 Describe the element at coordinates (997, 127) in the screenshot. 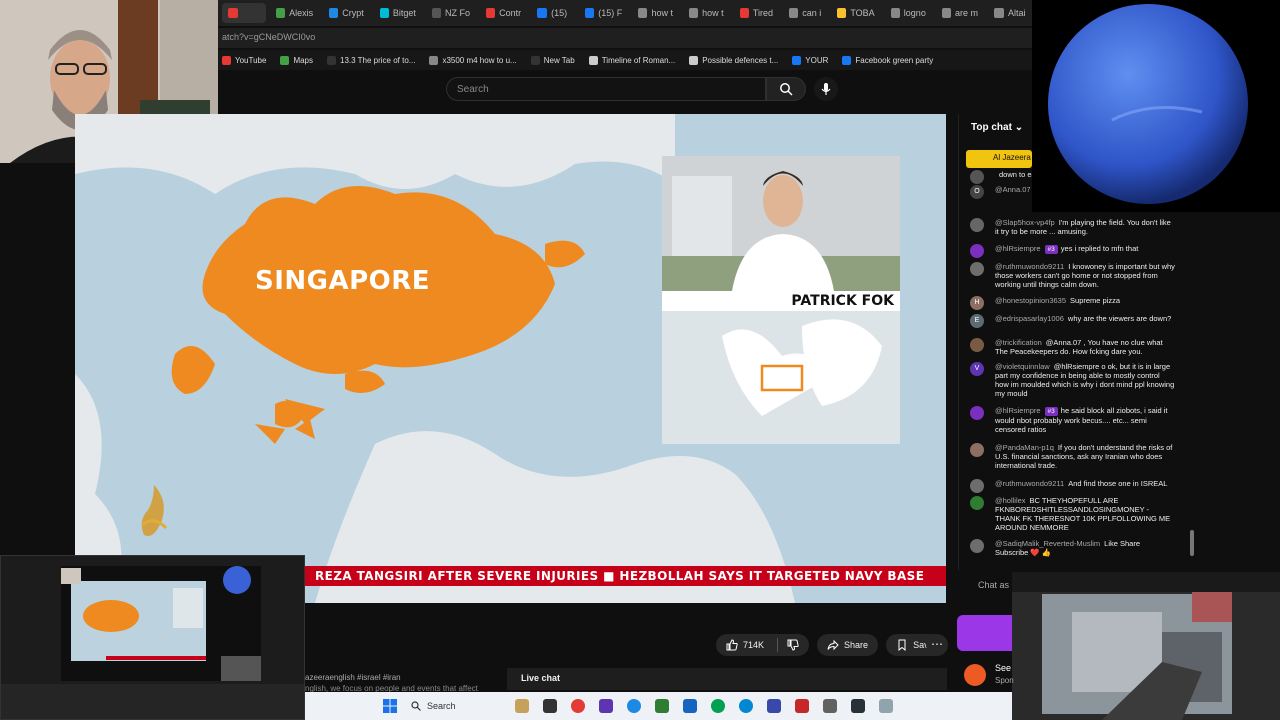

I see `chat-sort-dropdown: Top chat ⌄` at that location.